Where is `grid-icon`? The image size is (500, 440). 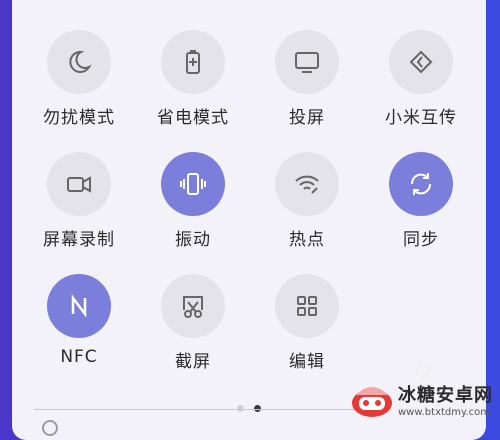
grid-icon is located at coordinates (307, 306).